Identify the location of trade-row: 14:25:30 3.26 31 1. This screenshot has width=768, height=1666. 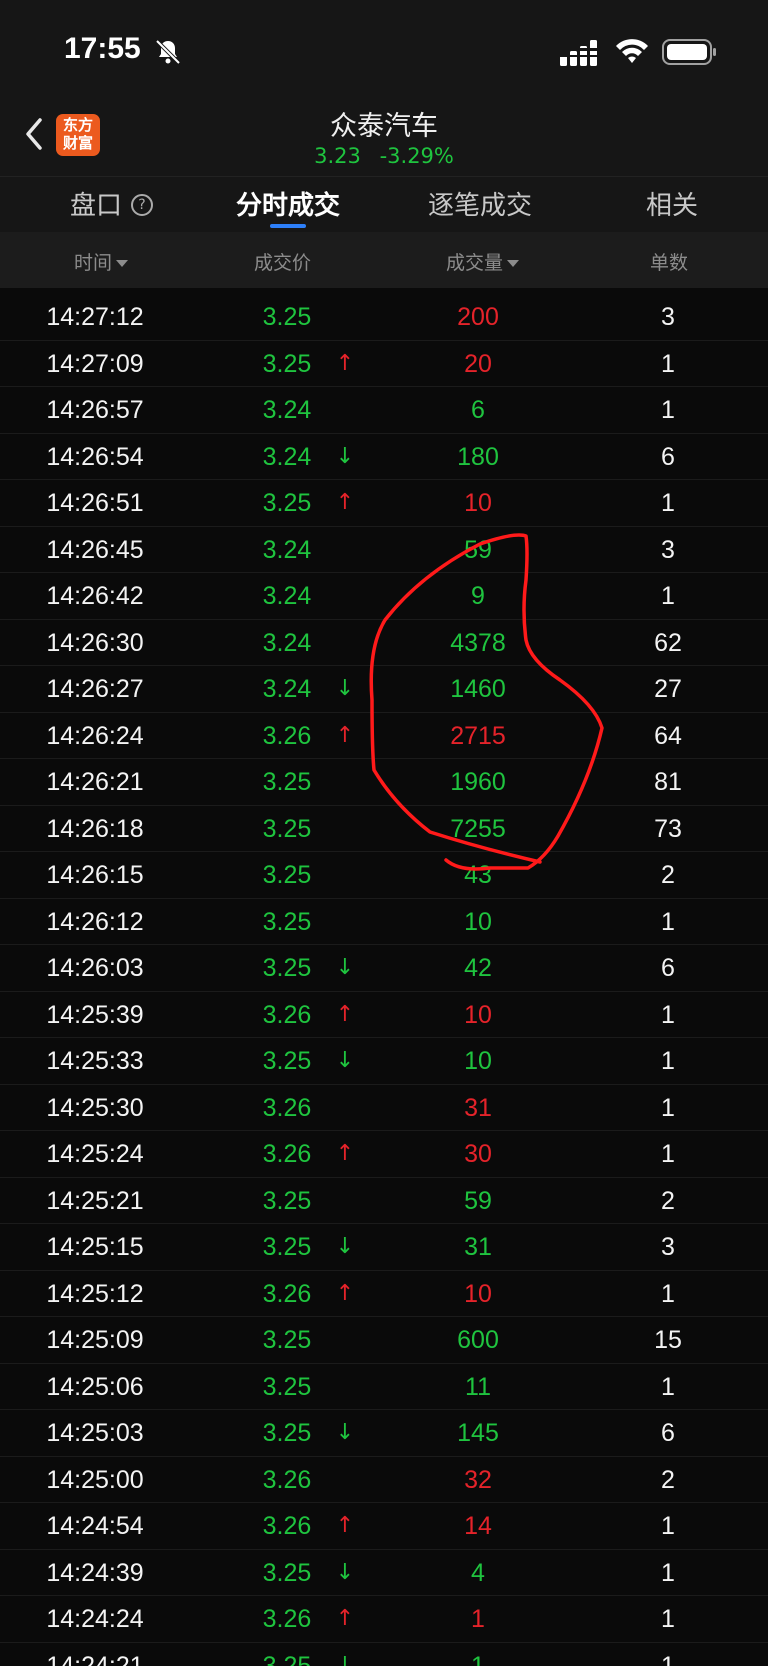
(384, 1108).